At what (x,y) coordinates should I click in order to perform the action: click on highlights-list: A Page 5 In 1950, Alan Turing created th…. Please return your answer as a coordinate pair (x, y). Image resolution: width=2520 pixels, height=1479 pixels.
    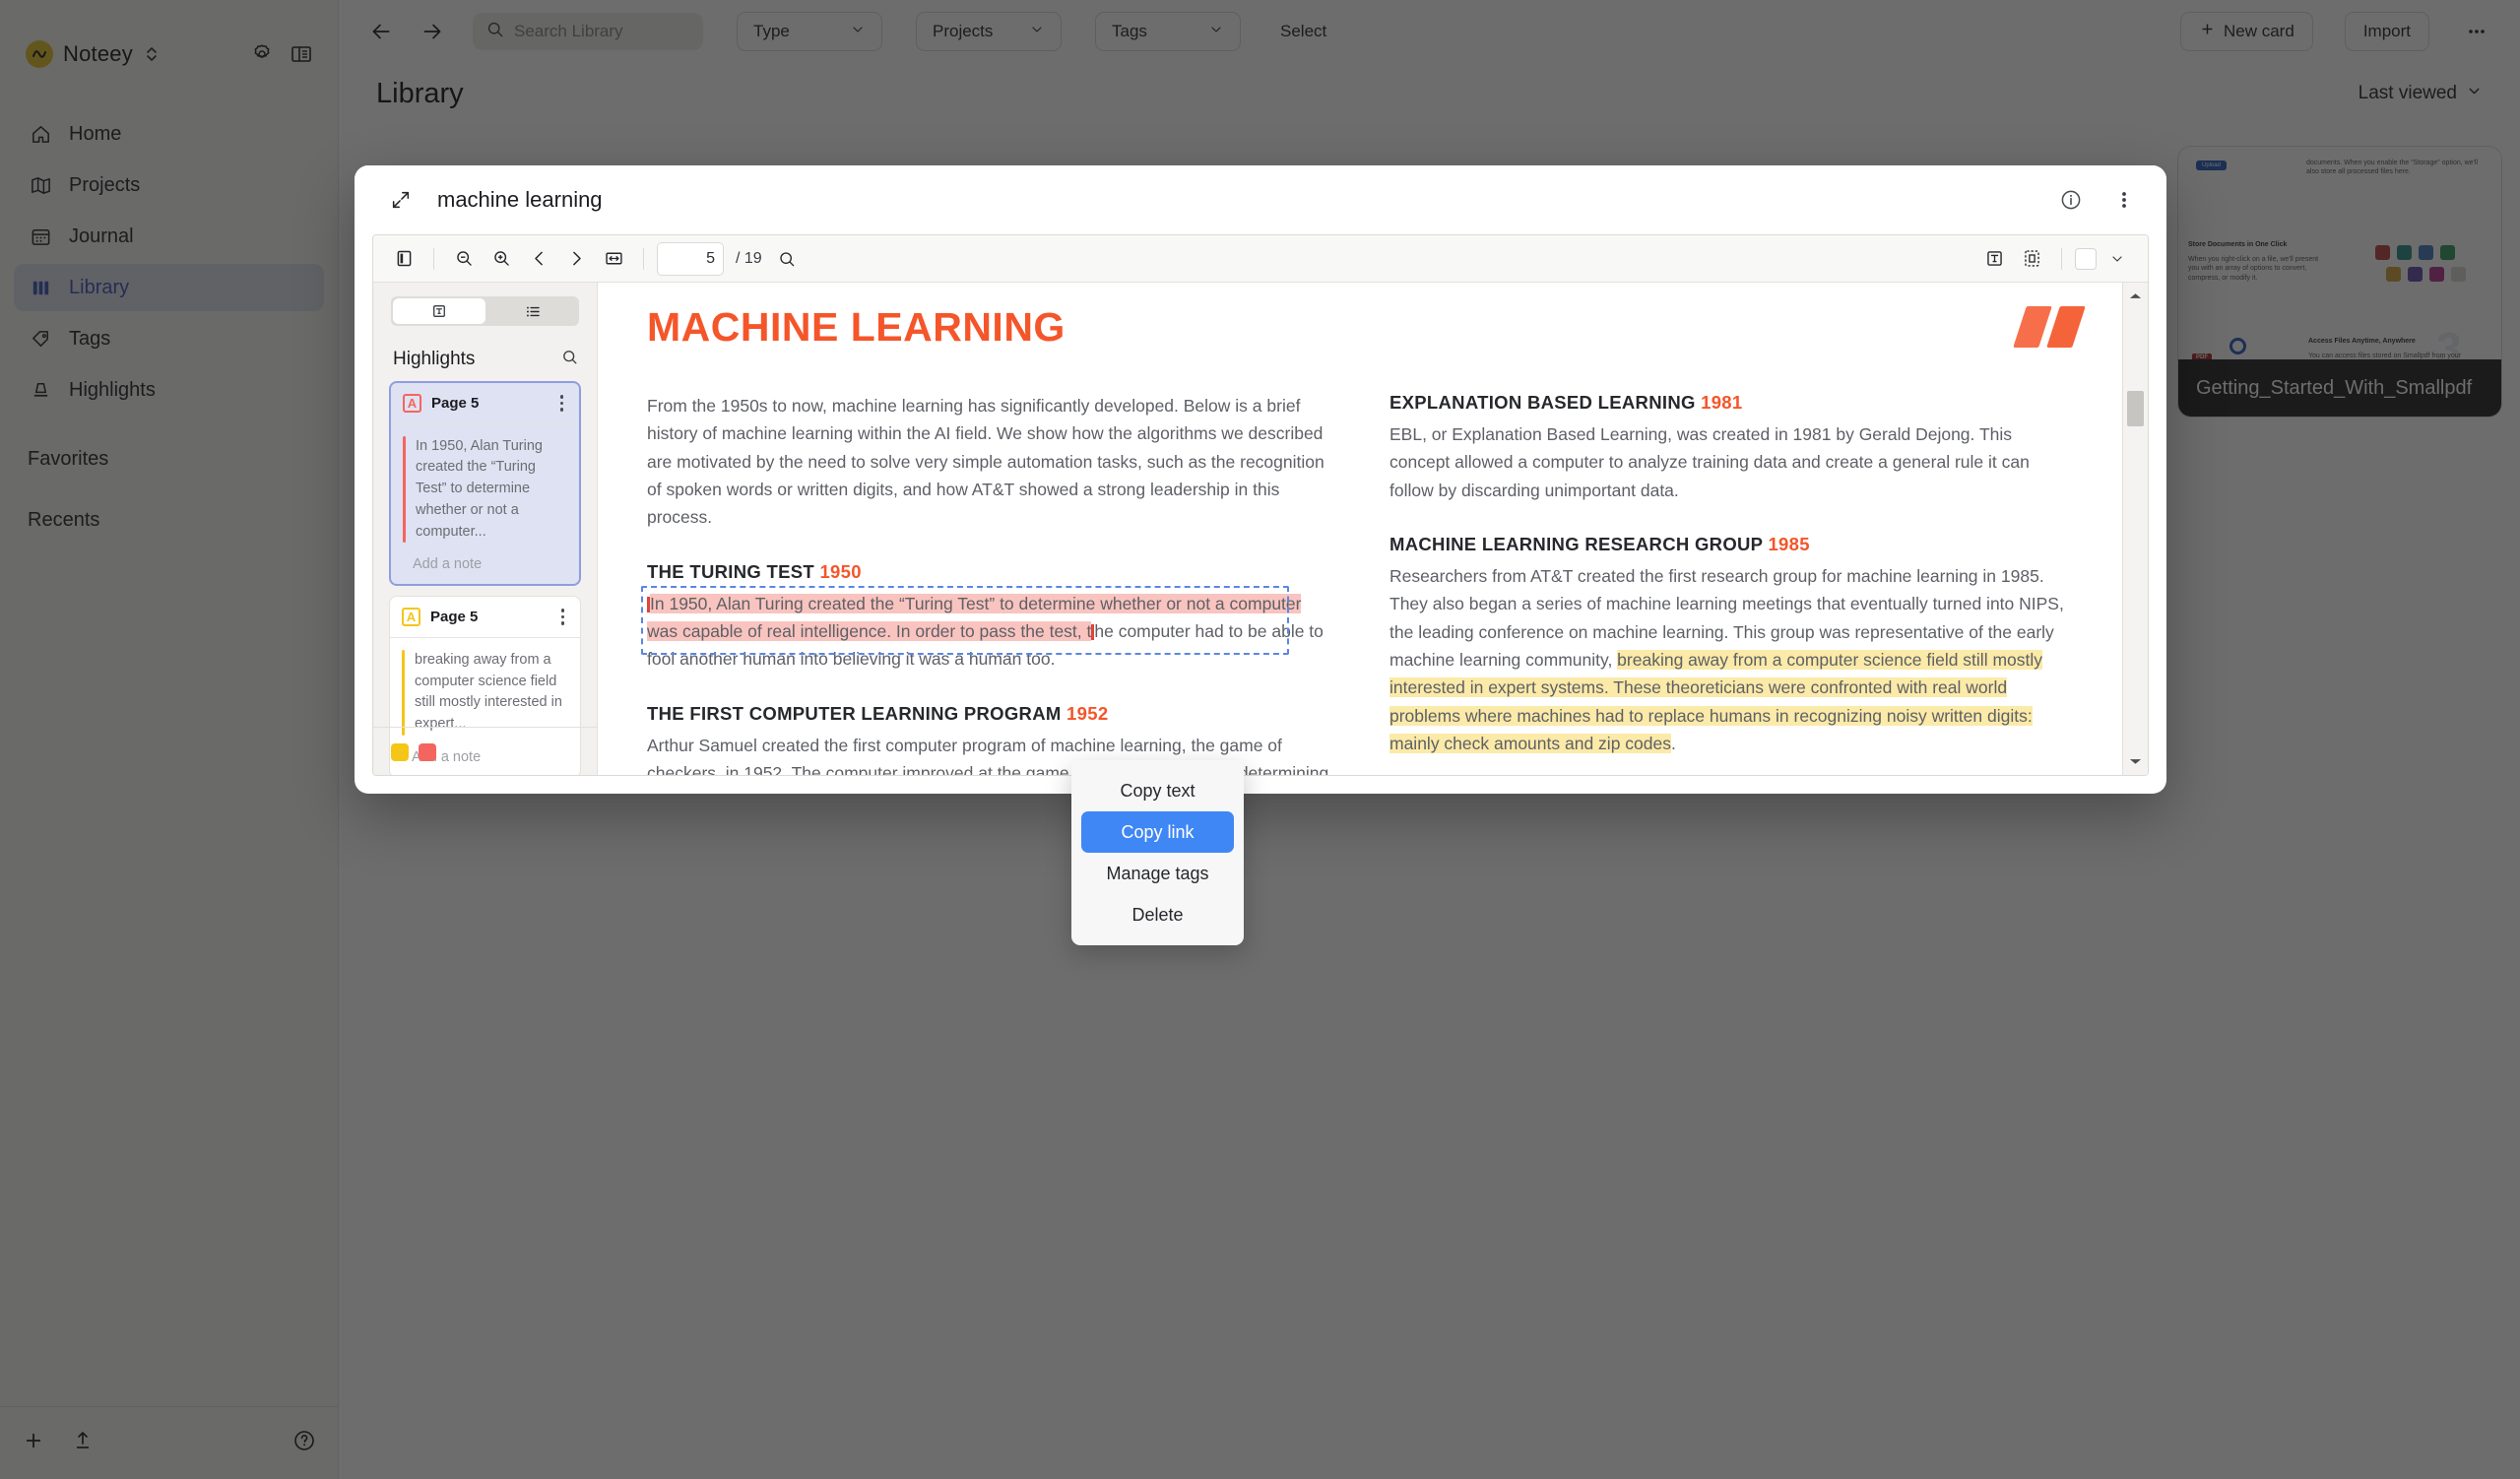
    Looking at the image, I should click on (485, 578).